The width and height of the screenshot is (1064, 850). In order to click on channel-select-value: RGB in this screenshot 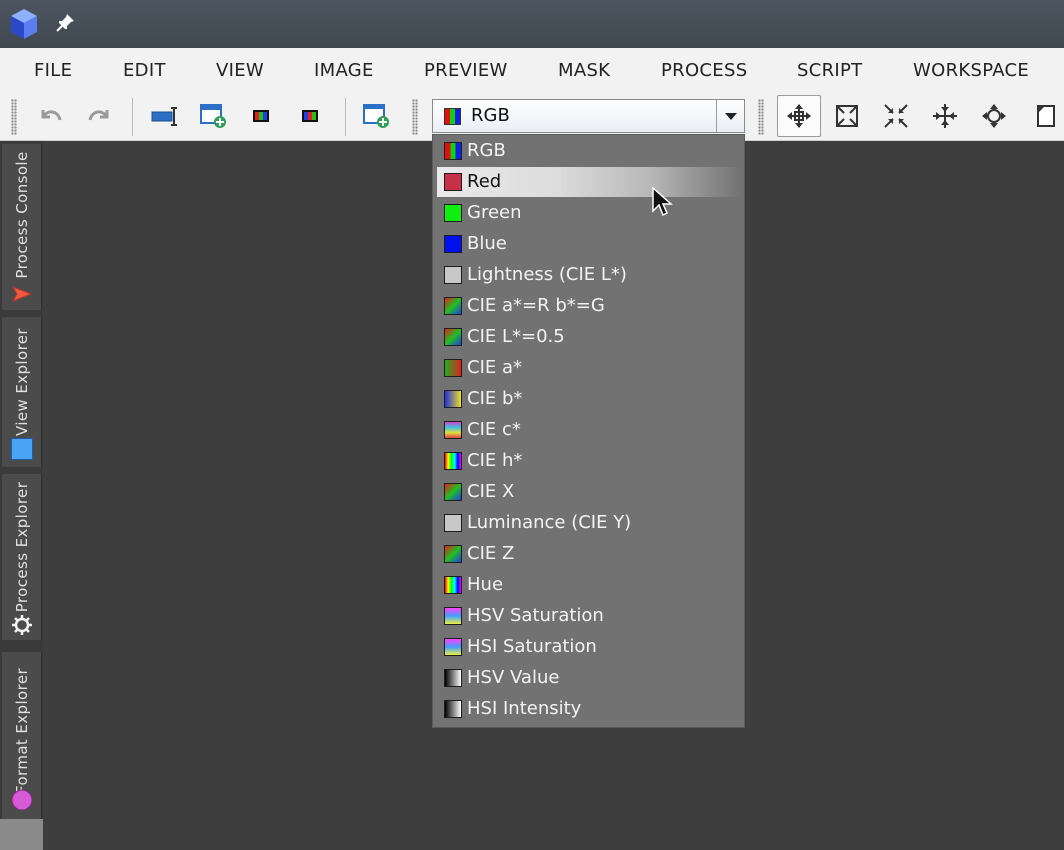, I will do `click(490, 115)`.